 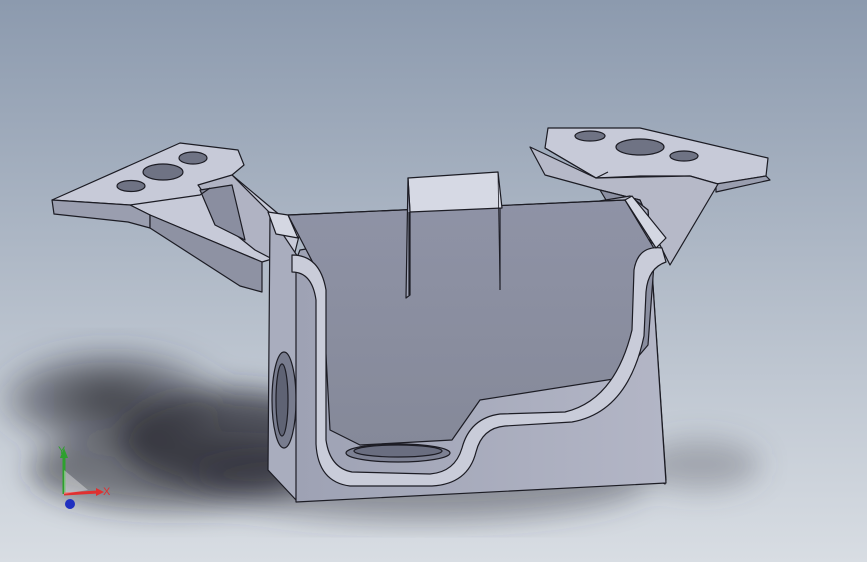 I want to click on y-axis-label: Y, so click(x=62, y=451).